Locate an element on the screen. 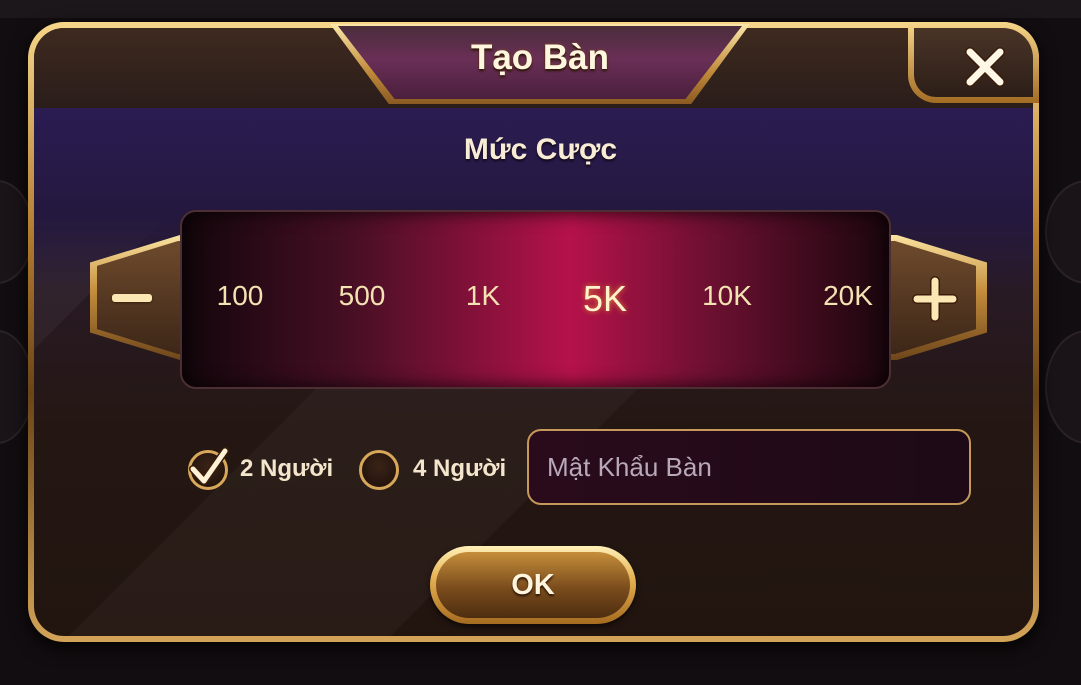 This screenshot has height=685, width=1081. ok-button: OK is located at coordinates (533, 585).